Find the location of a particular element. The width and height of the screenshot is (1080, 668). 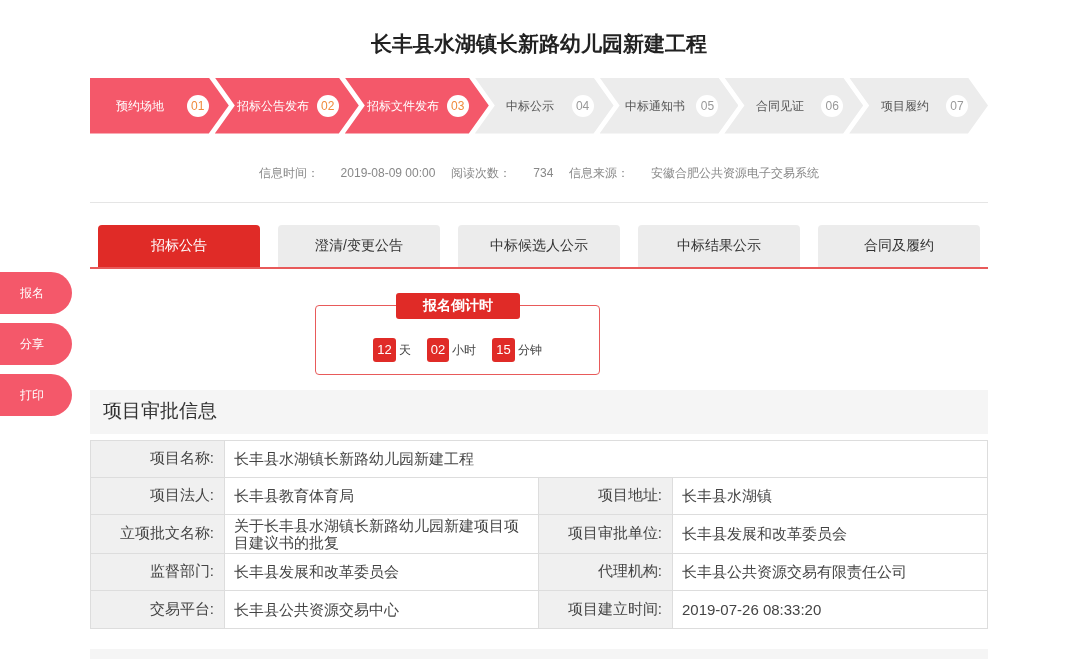

tab: 澄清/变更公告 is located at coordinates (359, 245).